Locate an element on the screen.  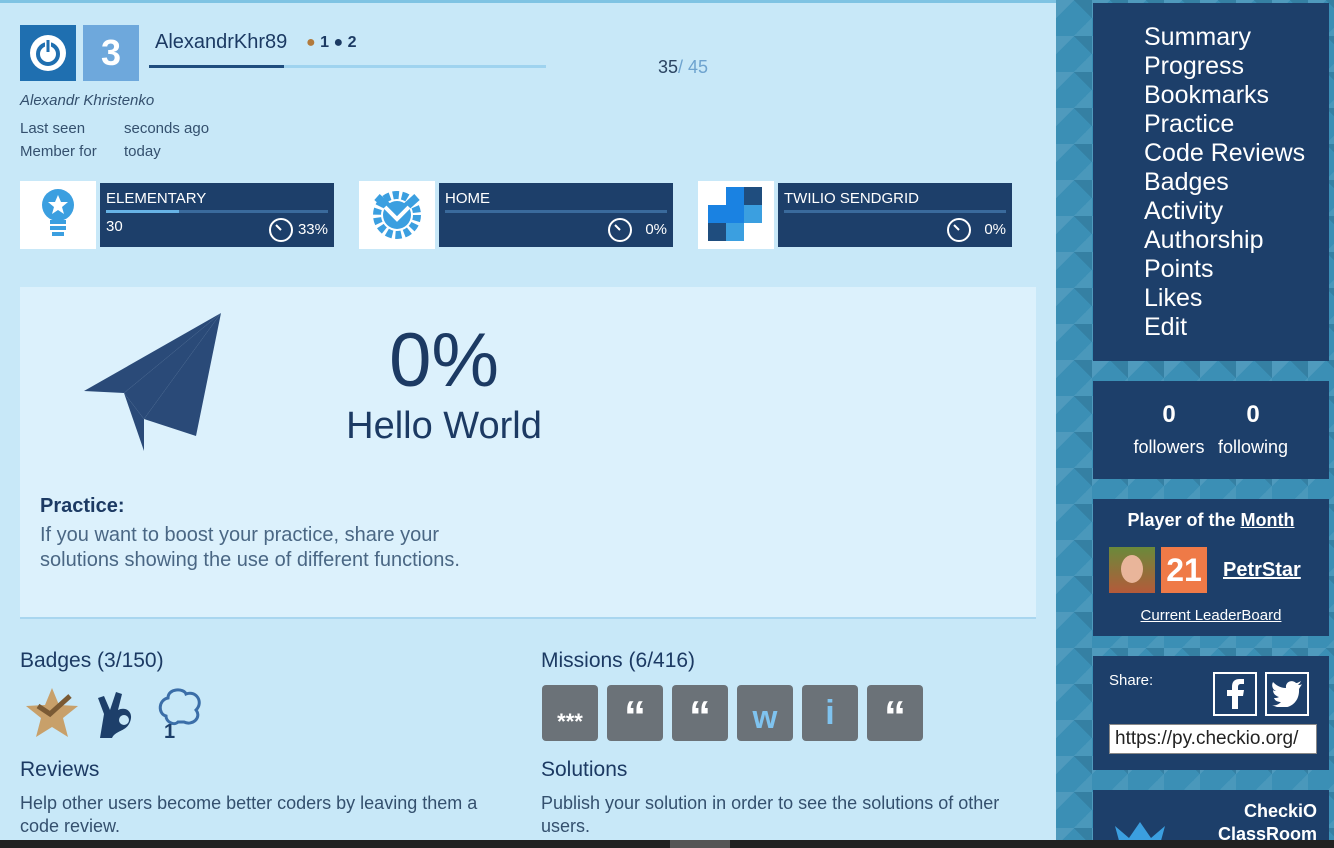
power-icon is located at coordinates (48, 53).